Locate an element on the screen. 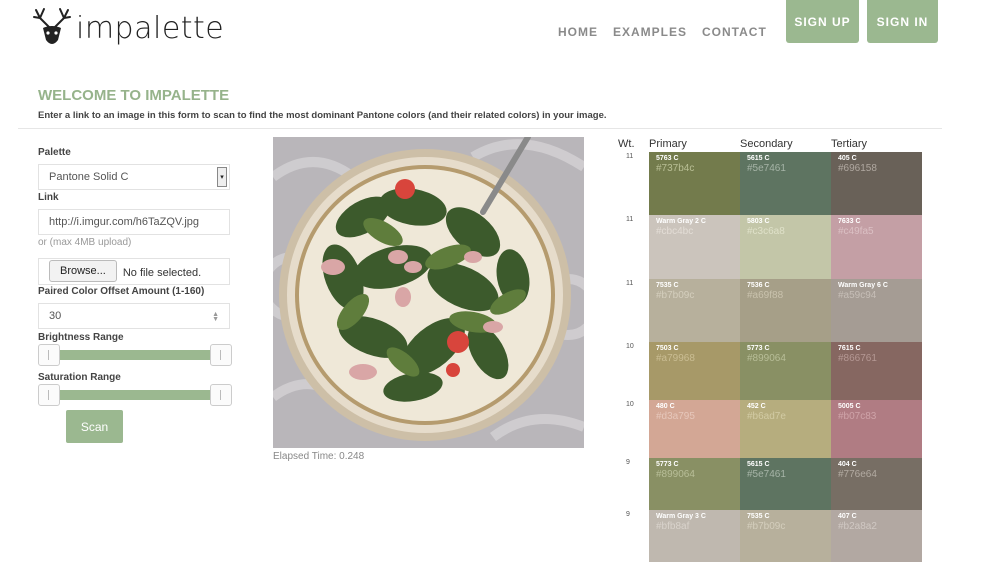  file-upload: Browse... No file selected. is located at coordinates (134, 271).